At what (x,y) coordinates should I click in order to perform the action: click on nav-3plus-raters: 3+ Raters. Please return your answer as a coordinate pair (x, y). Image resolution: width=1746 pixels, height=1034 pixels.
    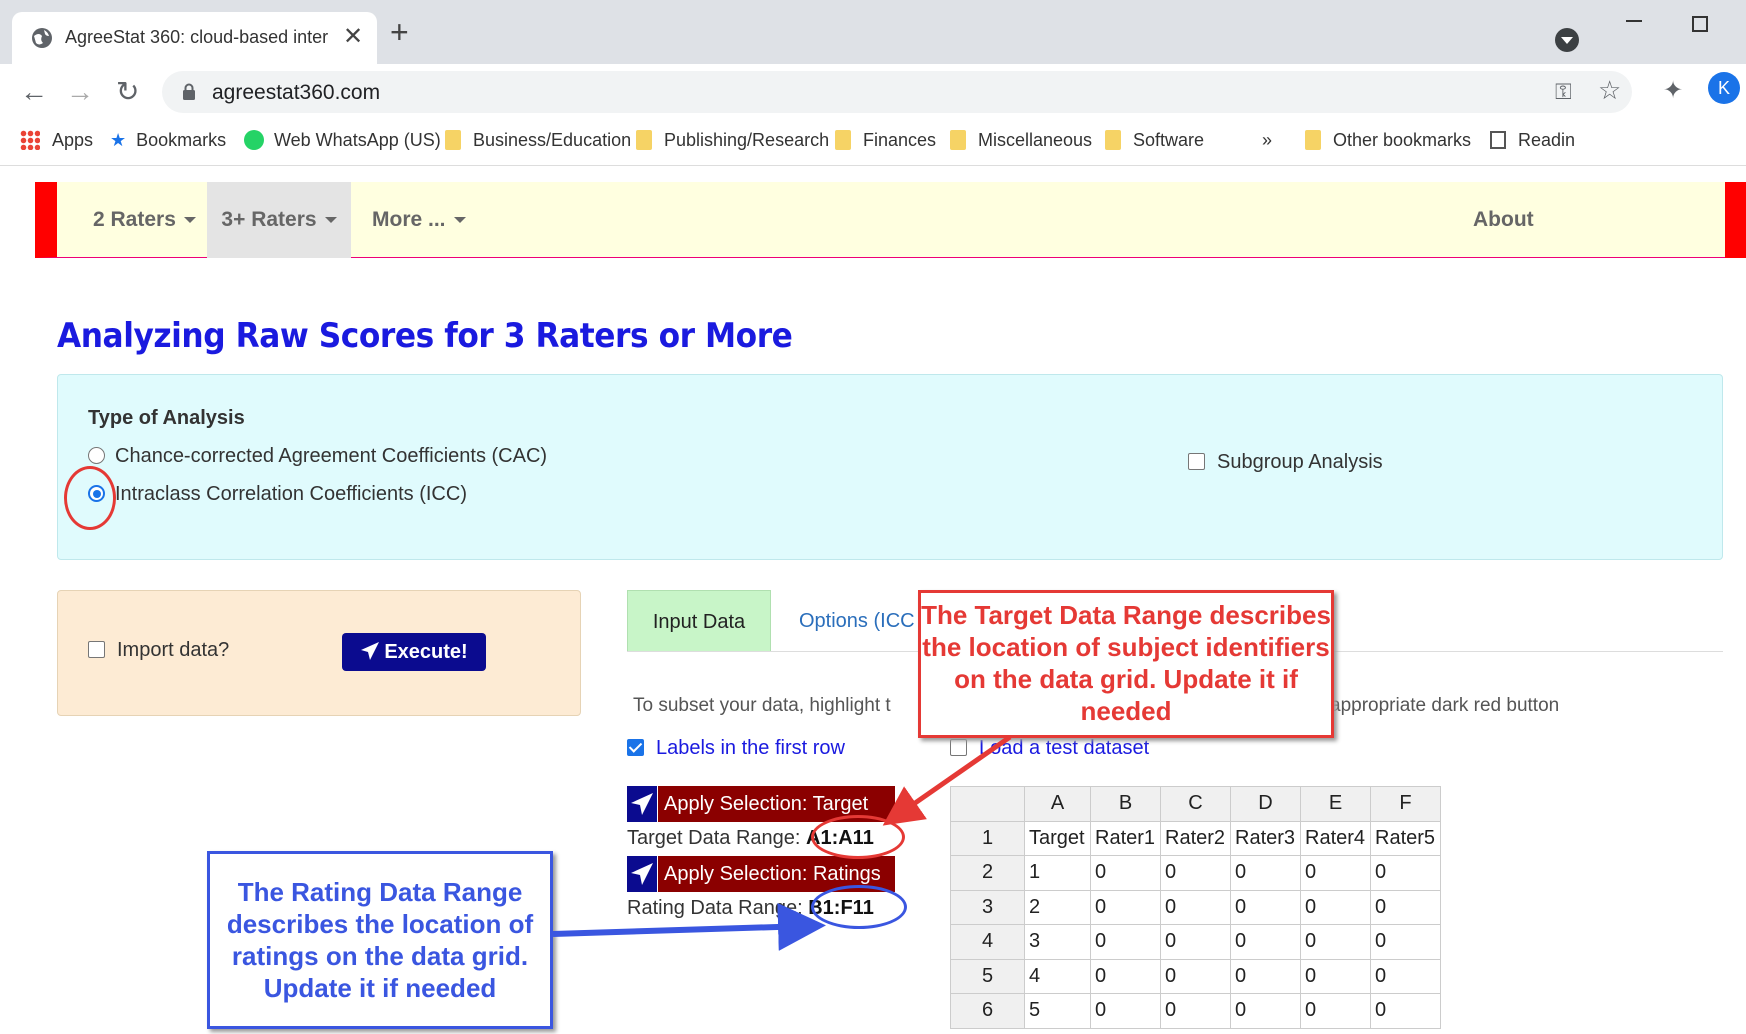
    Looking at the image, I should click on (279, 220).